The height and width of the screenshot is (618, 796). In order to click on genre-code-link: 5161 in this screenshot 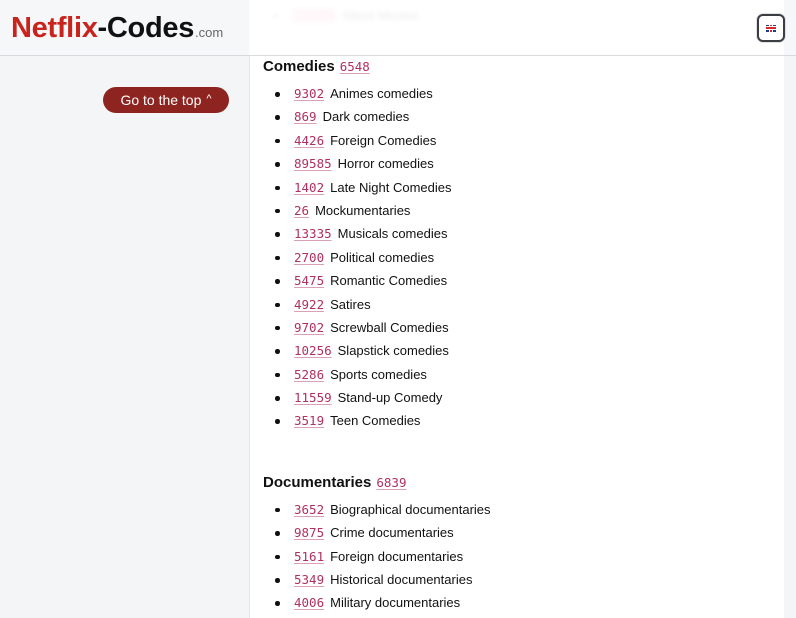, I will do `click(309, 556)`.